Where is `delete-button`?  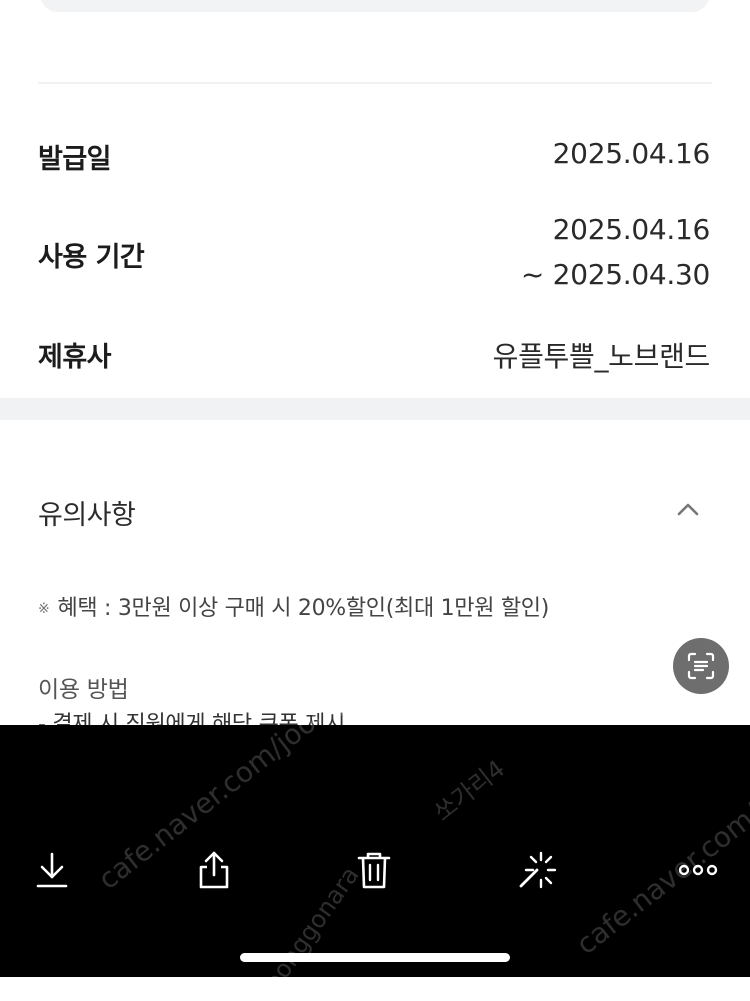 delete-button is located at coordinates (374, 870).